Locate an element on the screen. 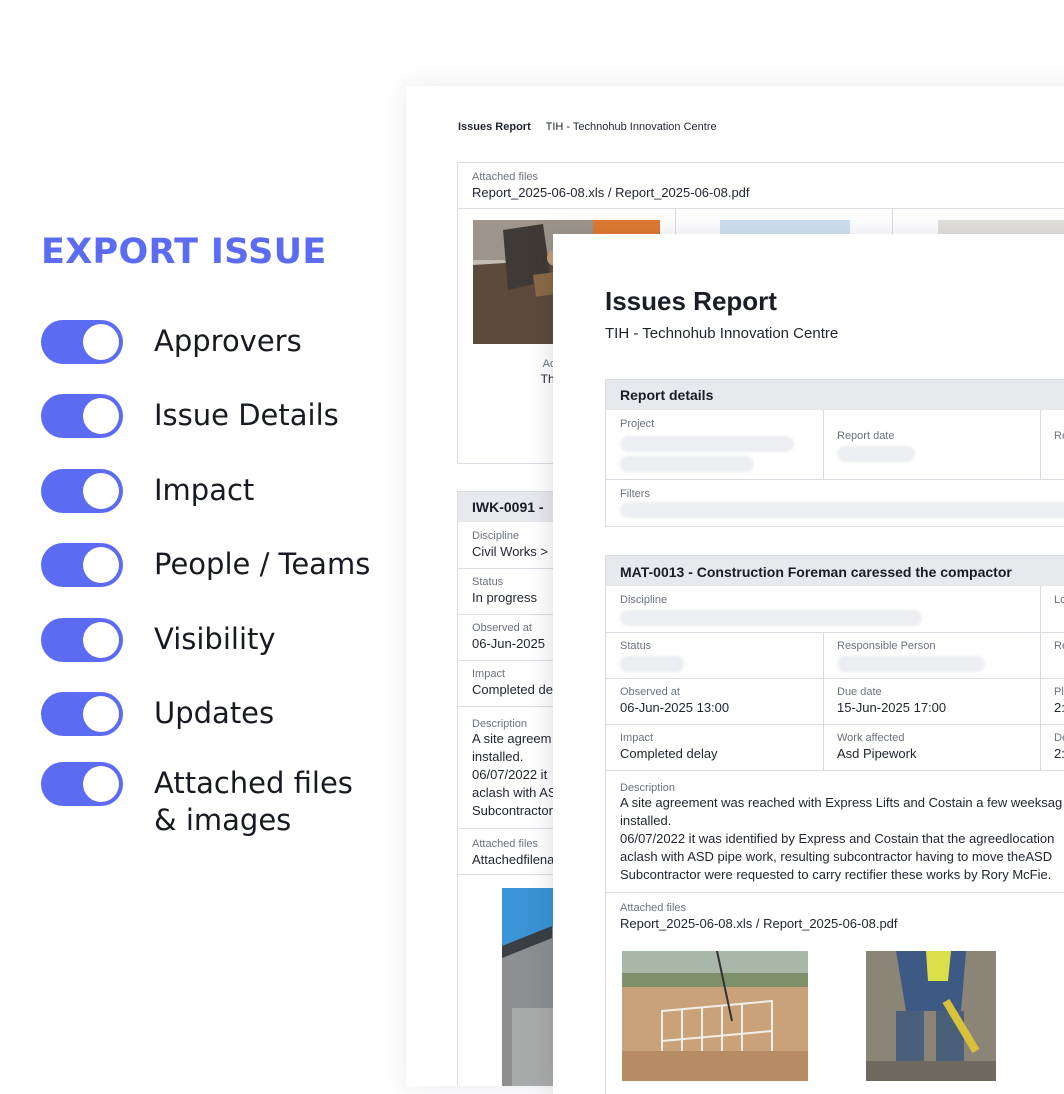 This screenshot has height=1094, width=1064. discipline-value: Civil Works > is located at coordinates (510, 551).